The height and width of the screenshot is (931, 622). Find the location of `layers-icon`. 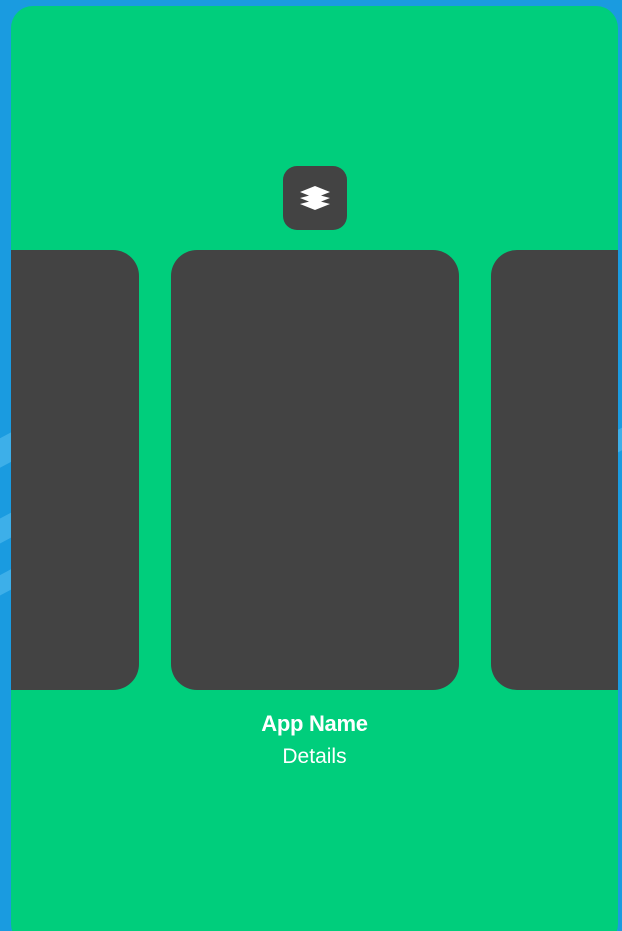

layers-icon is located at coordinates (315, 198).